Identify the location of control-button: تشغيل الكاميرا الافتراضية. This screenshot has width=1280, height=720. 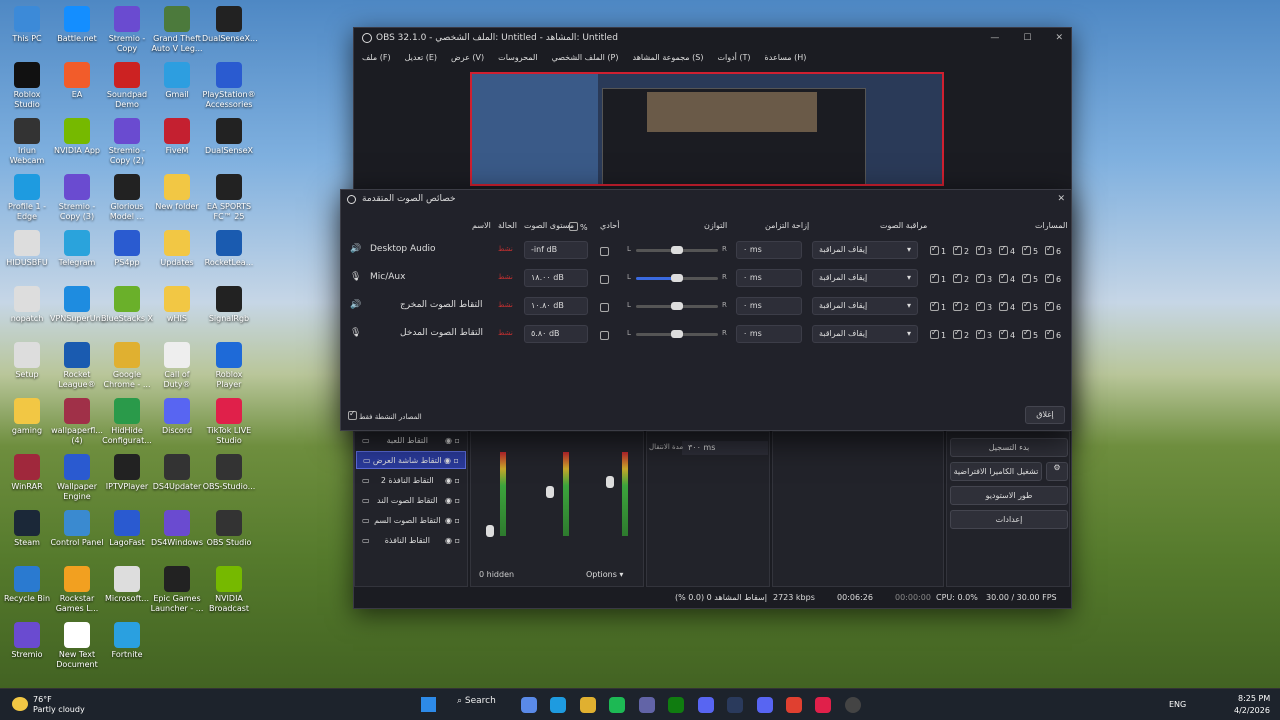
(996, 471).